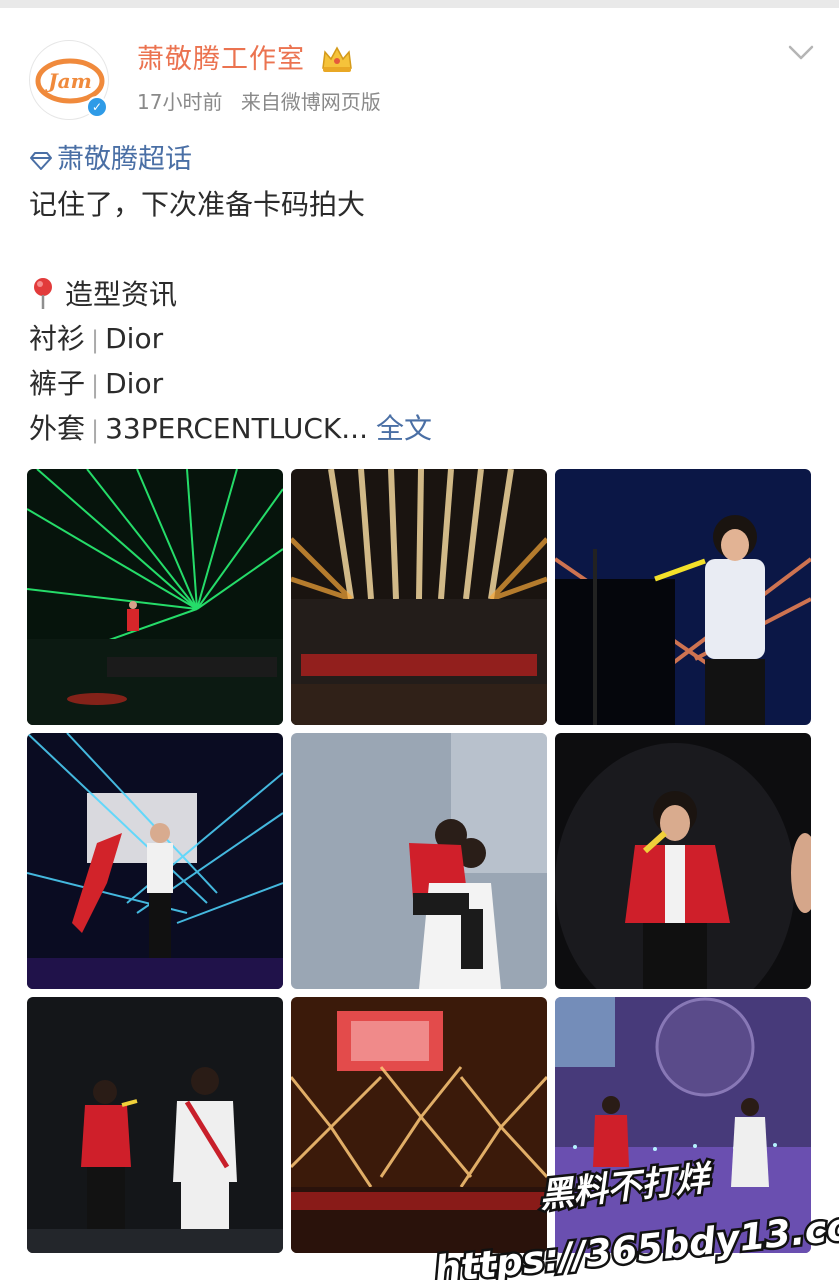 Image resolution: width=839 pixels, height=1280 pixels. I want to click on photo-green-lasers, so click(155, 597).